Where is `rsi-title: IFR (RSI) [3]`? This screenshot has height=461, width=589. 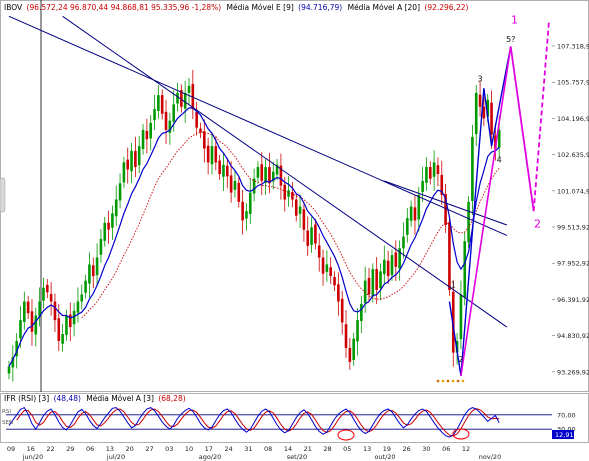 rsi-title: IFR (RSI) [3] is located at coordinates (26, 398).